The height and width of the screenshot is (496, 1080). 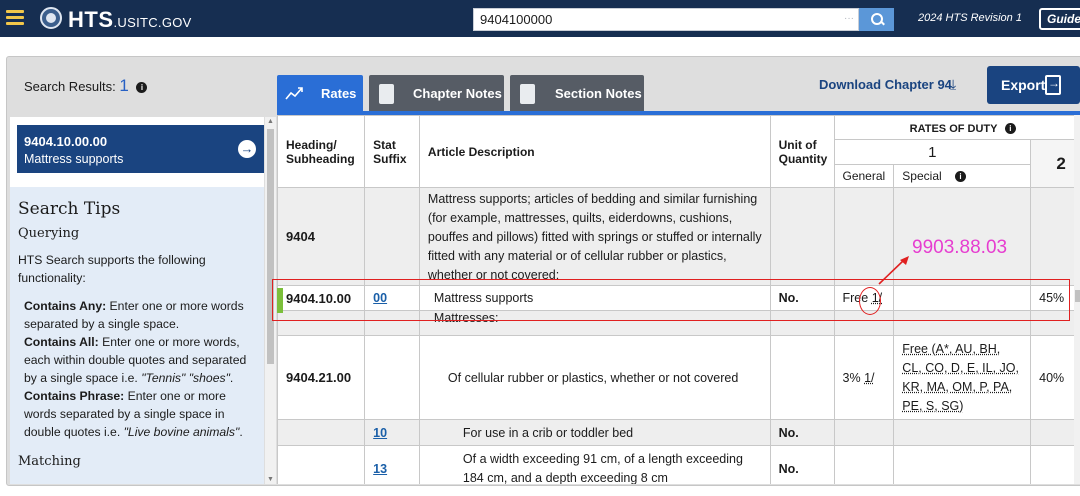 What do you see at coordinates (876, 19) in the screenshot?
I see `search-button` at bounding box center [876, 19].